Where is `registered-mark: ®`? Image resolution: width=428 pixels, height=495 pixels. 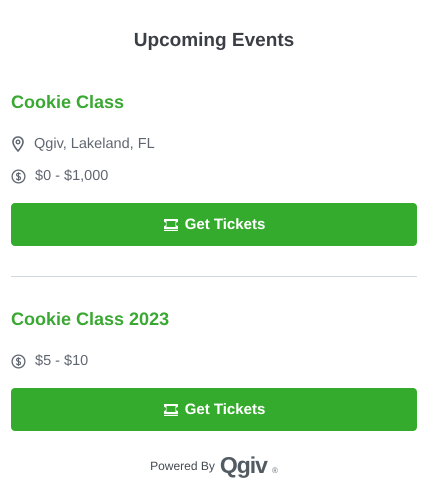
registered-mark: ® is located at coordinates (275, 470).